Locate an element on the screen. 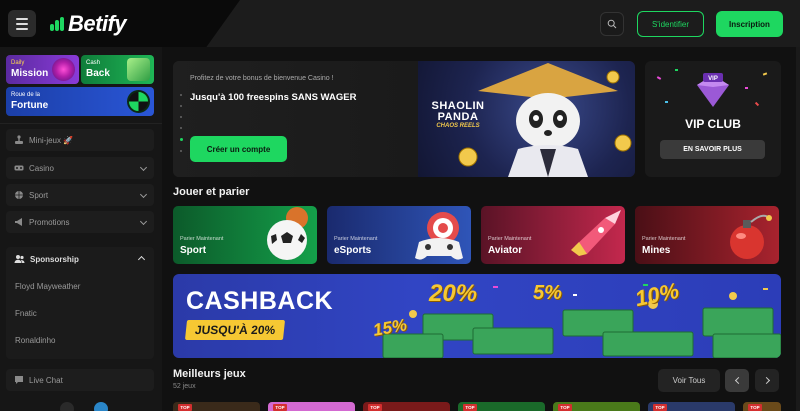 The width and height of the screenshot is (800, 411). best-games-count: 52 jeux is located at coordinates (184, 386).